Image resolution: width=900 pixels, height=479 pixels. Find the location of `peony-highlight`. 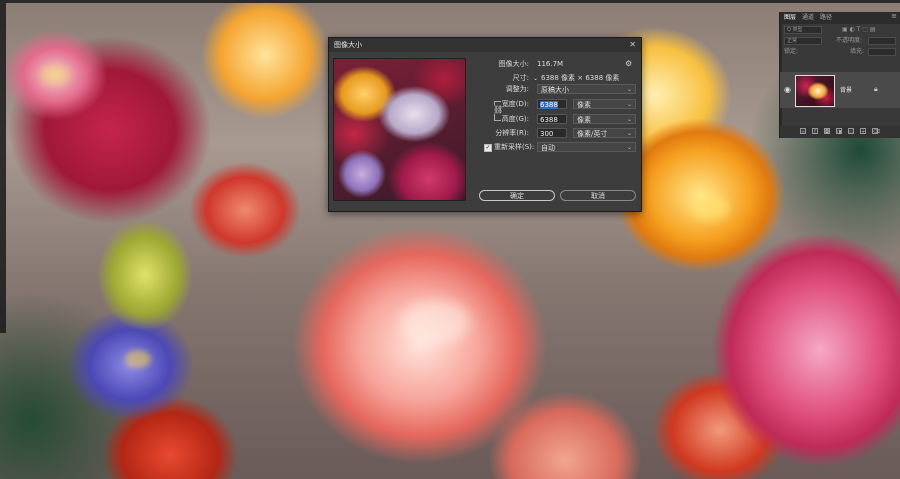

peony-highlight is located at coordinates (435, 322).